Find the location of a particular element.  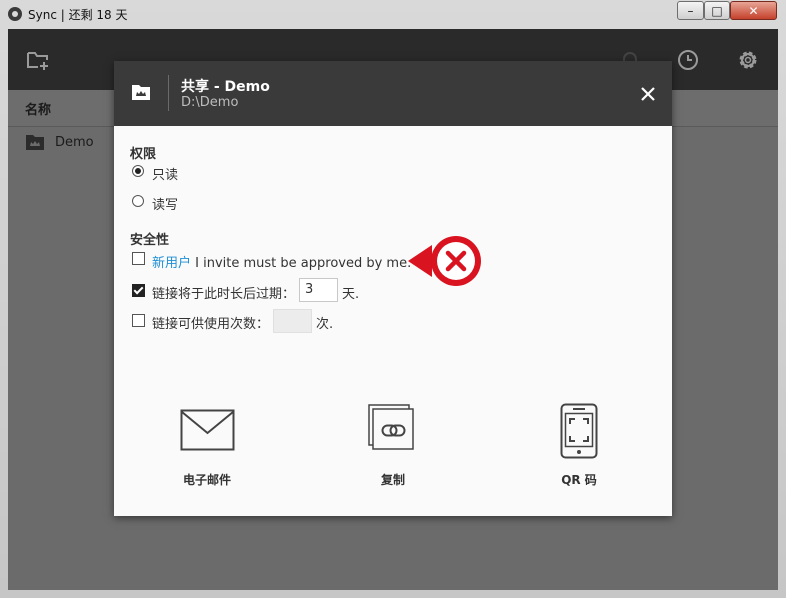

approve-users-label: 新用户 I invite must be approved by me. is located at coordinates (281, 261).